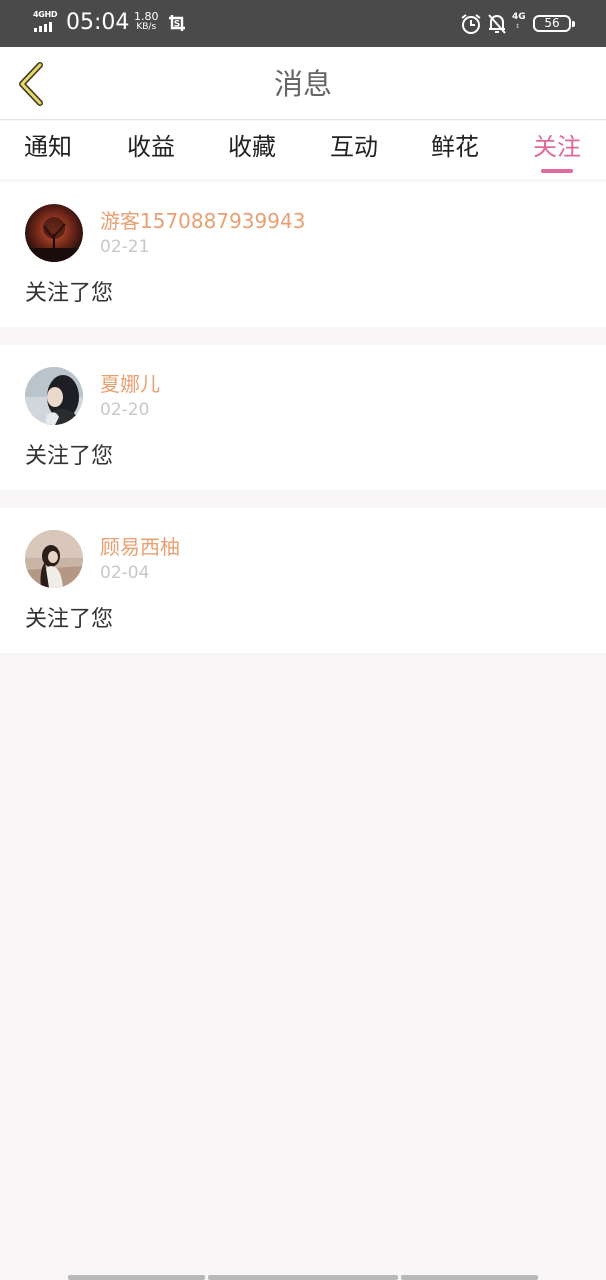 The image size is (606, 1280). I want to click on username: 顾易西柚, so click(140, 547).